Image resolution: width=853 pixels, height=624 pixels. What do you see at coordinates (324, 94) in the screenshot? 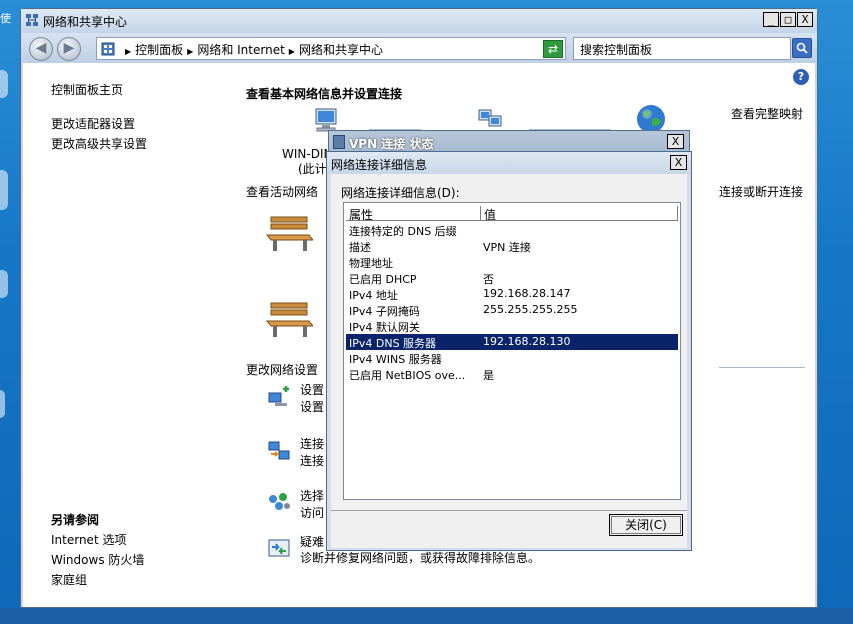
I see `page-title: 查看基本网络信息并设置连接` at bounding box center [324, 94].